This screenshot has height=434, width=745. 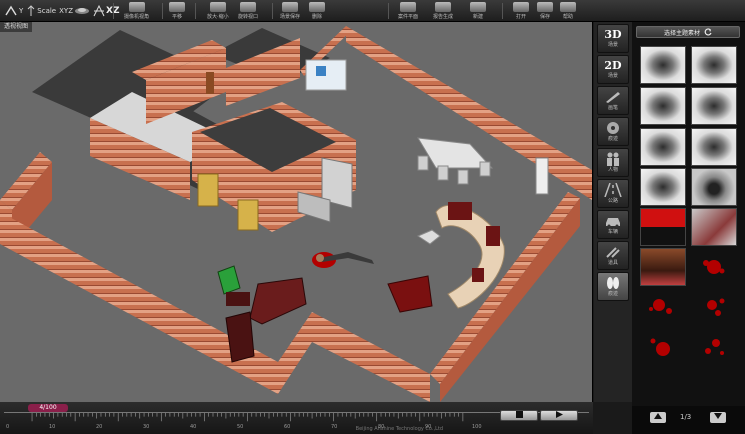 What do you see at coordinates (66, 10) in the screenshot?
I see `axis-xyz-label: XYZ` at bounding box center [66, 10].